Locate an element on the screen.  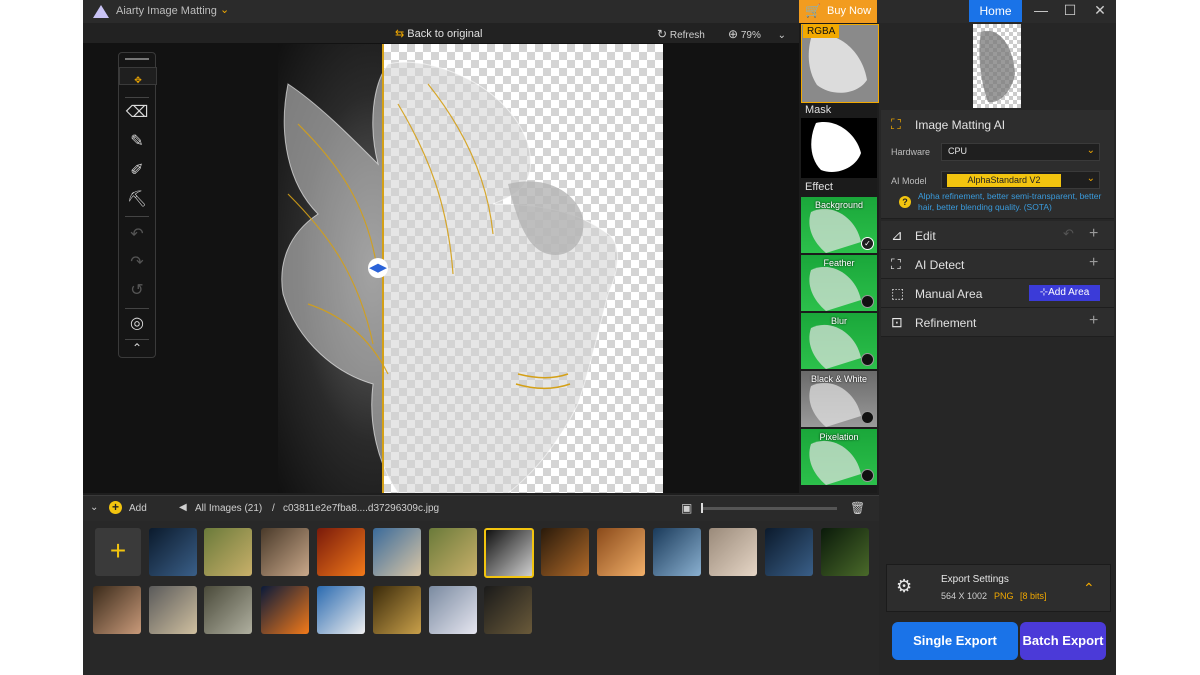
hardware-value: CPU is located at coordinates (958, 151).